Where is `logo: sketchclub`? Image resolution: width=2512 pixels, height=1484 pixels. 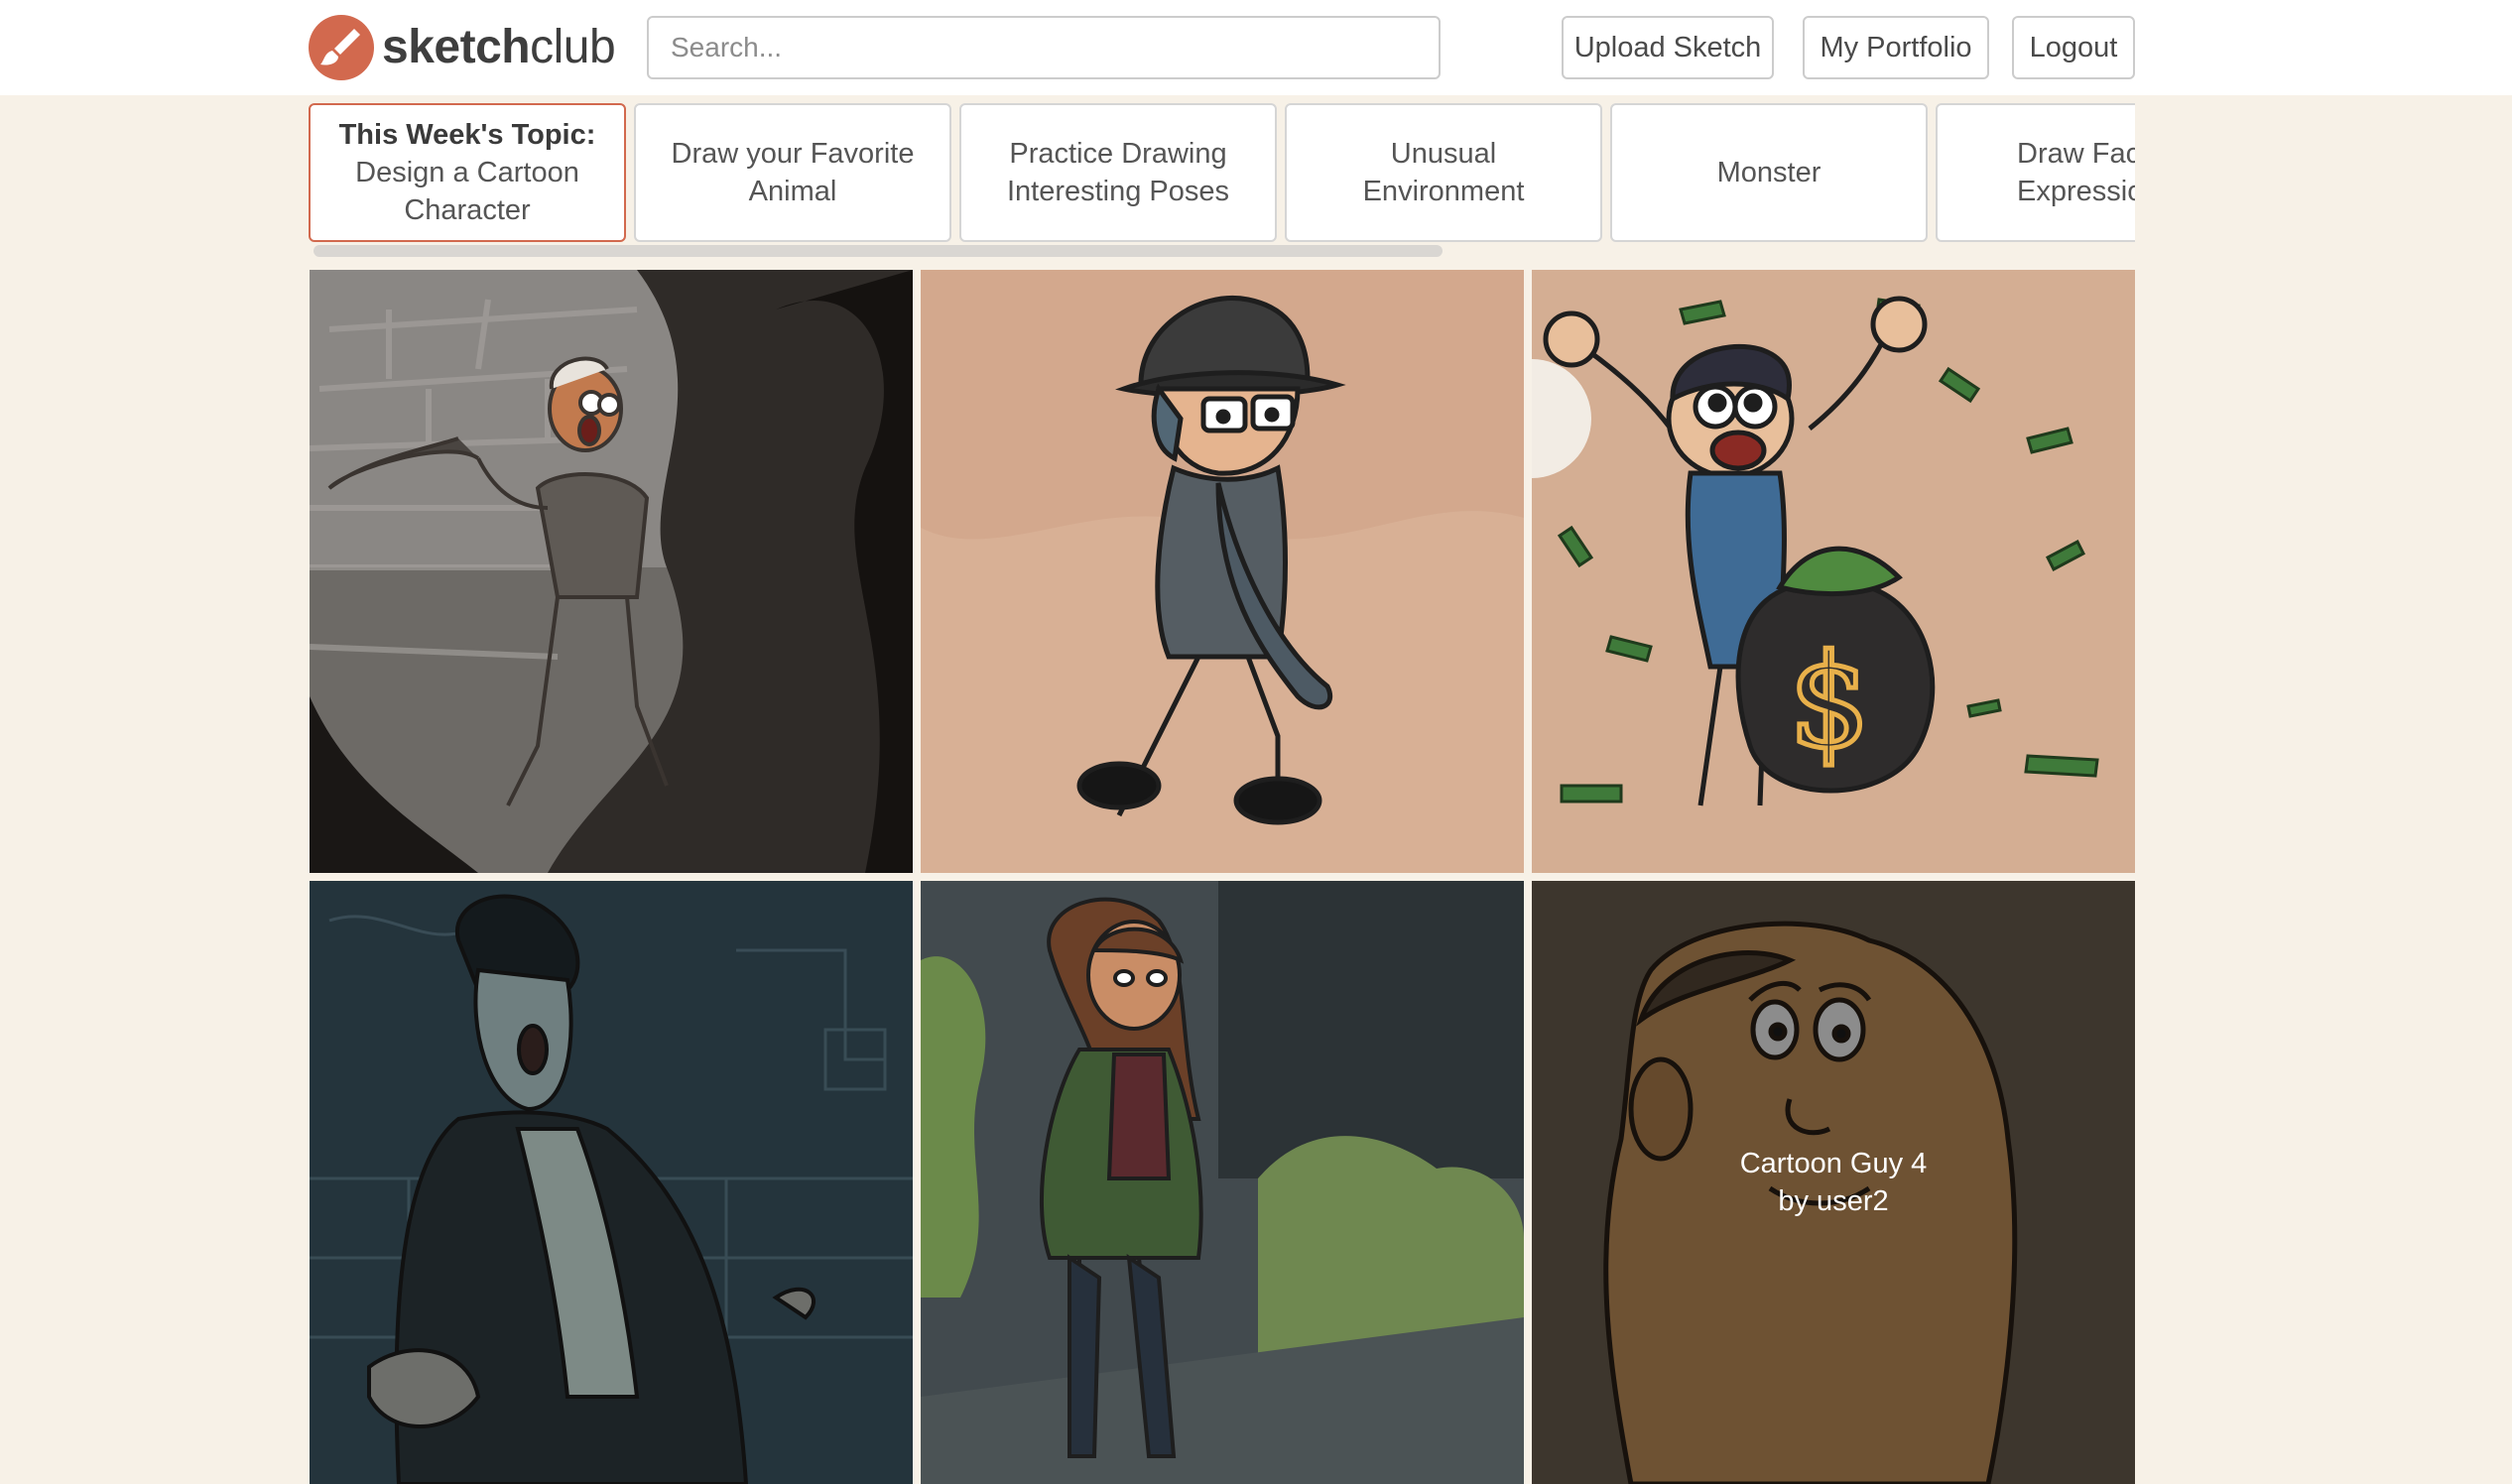
logo: sketchclub is located at coordinates (462, 47).